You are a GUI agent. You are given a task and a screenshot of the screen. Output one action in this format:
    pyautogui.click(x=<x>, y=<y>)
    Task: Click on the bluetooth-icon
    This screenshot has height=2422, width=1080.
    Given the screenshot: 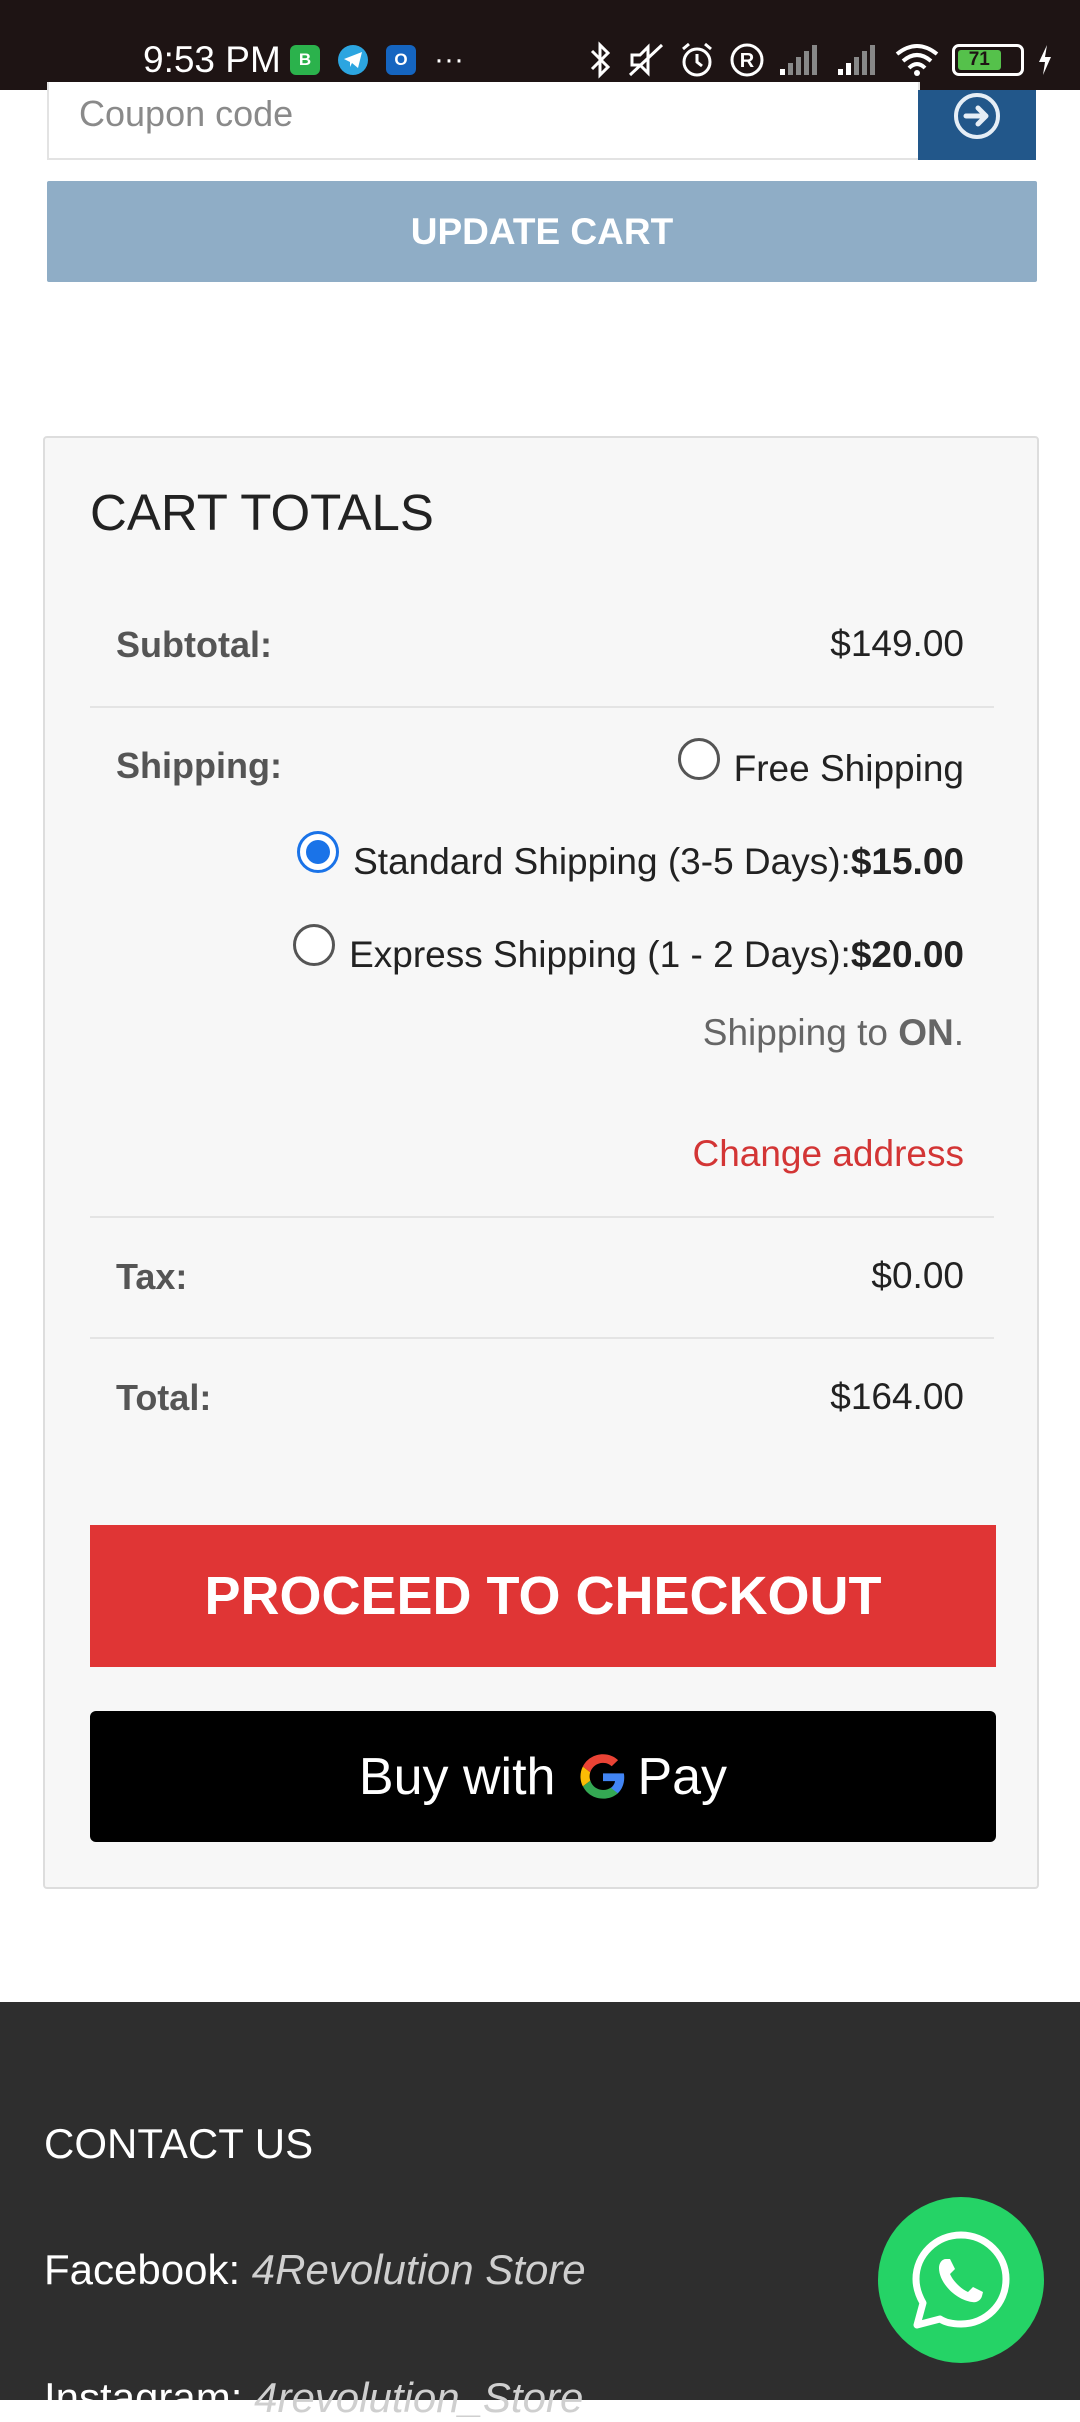 What is the action you would take?
    pyautogui.click(x=600, y=60)
    